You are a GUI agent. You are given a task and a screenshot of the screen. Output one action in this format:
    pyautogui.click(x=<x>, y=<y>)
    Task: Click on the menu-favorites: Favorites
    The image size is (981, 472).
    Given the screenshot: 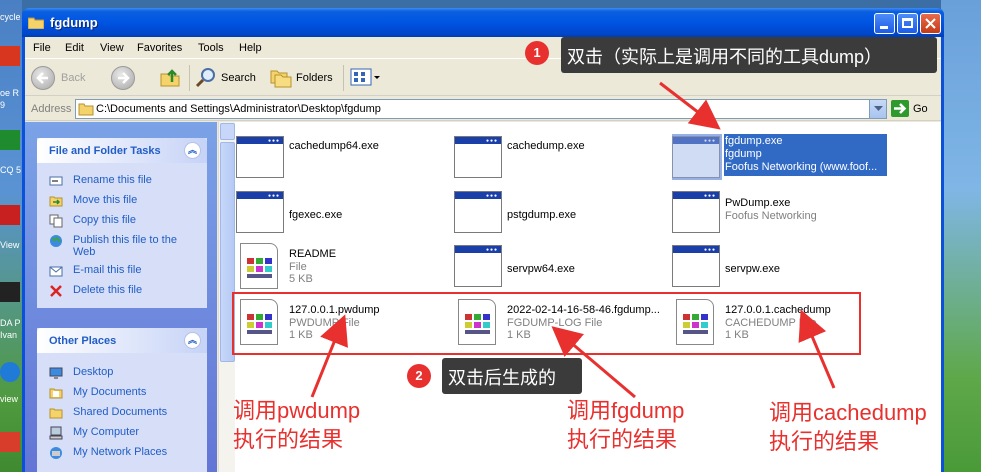 What is the action you would take?
    pyautogui.click(x=159, y=48)
    